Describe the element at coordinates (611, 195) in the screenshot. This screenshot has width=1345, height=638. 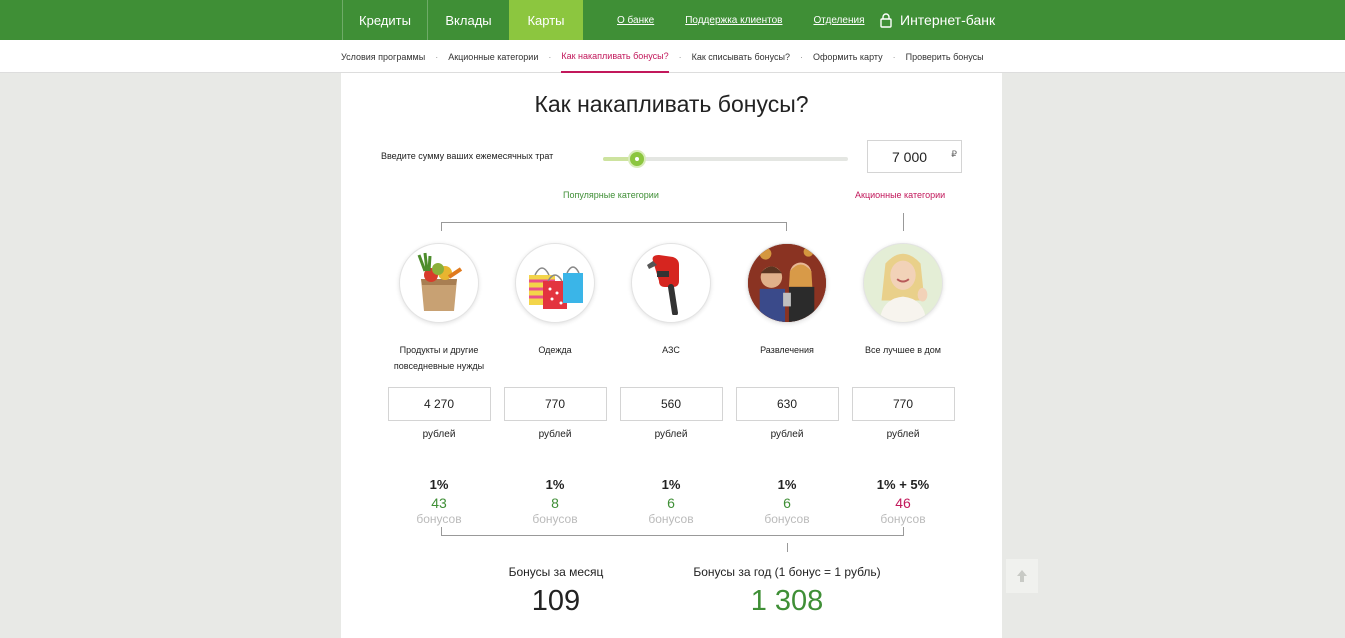
I see `popular-categories-heading: Популярные категории` at that location.